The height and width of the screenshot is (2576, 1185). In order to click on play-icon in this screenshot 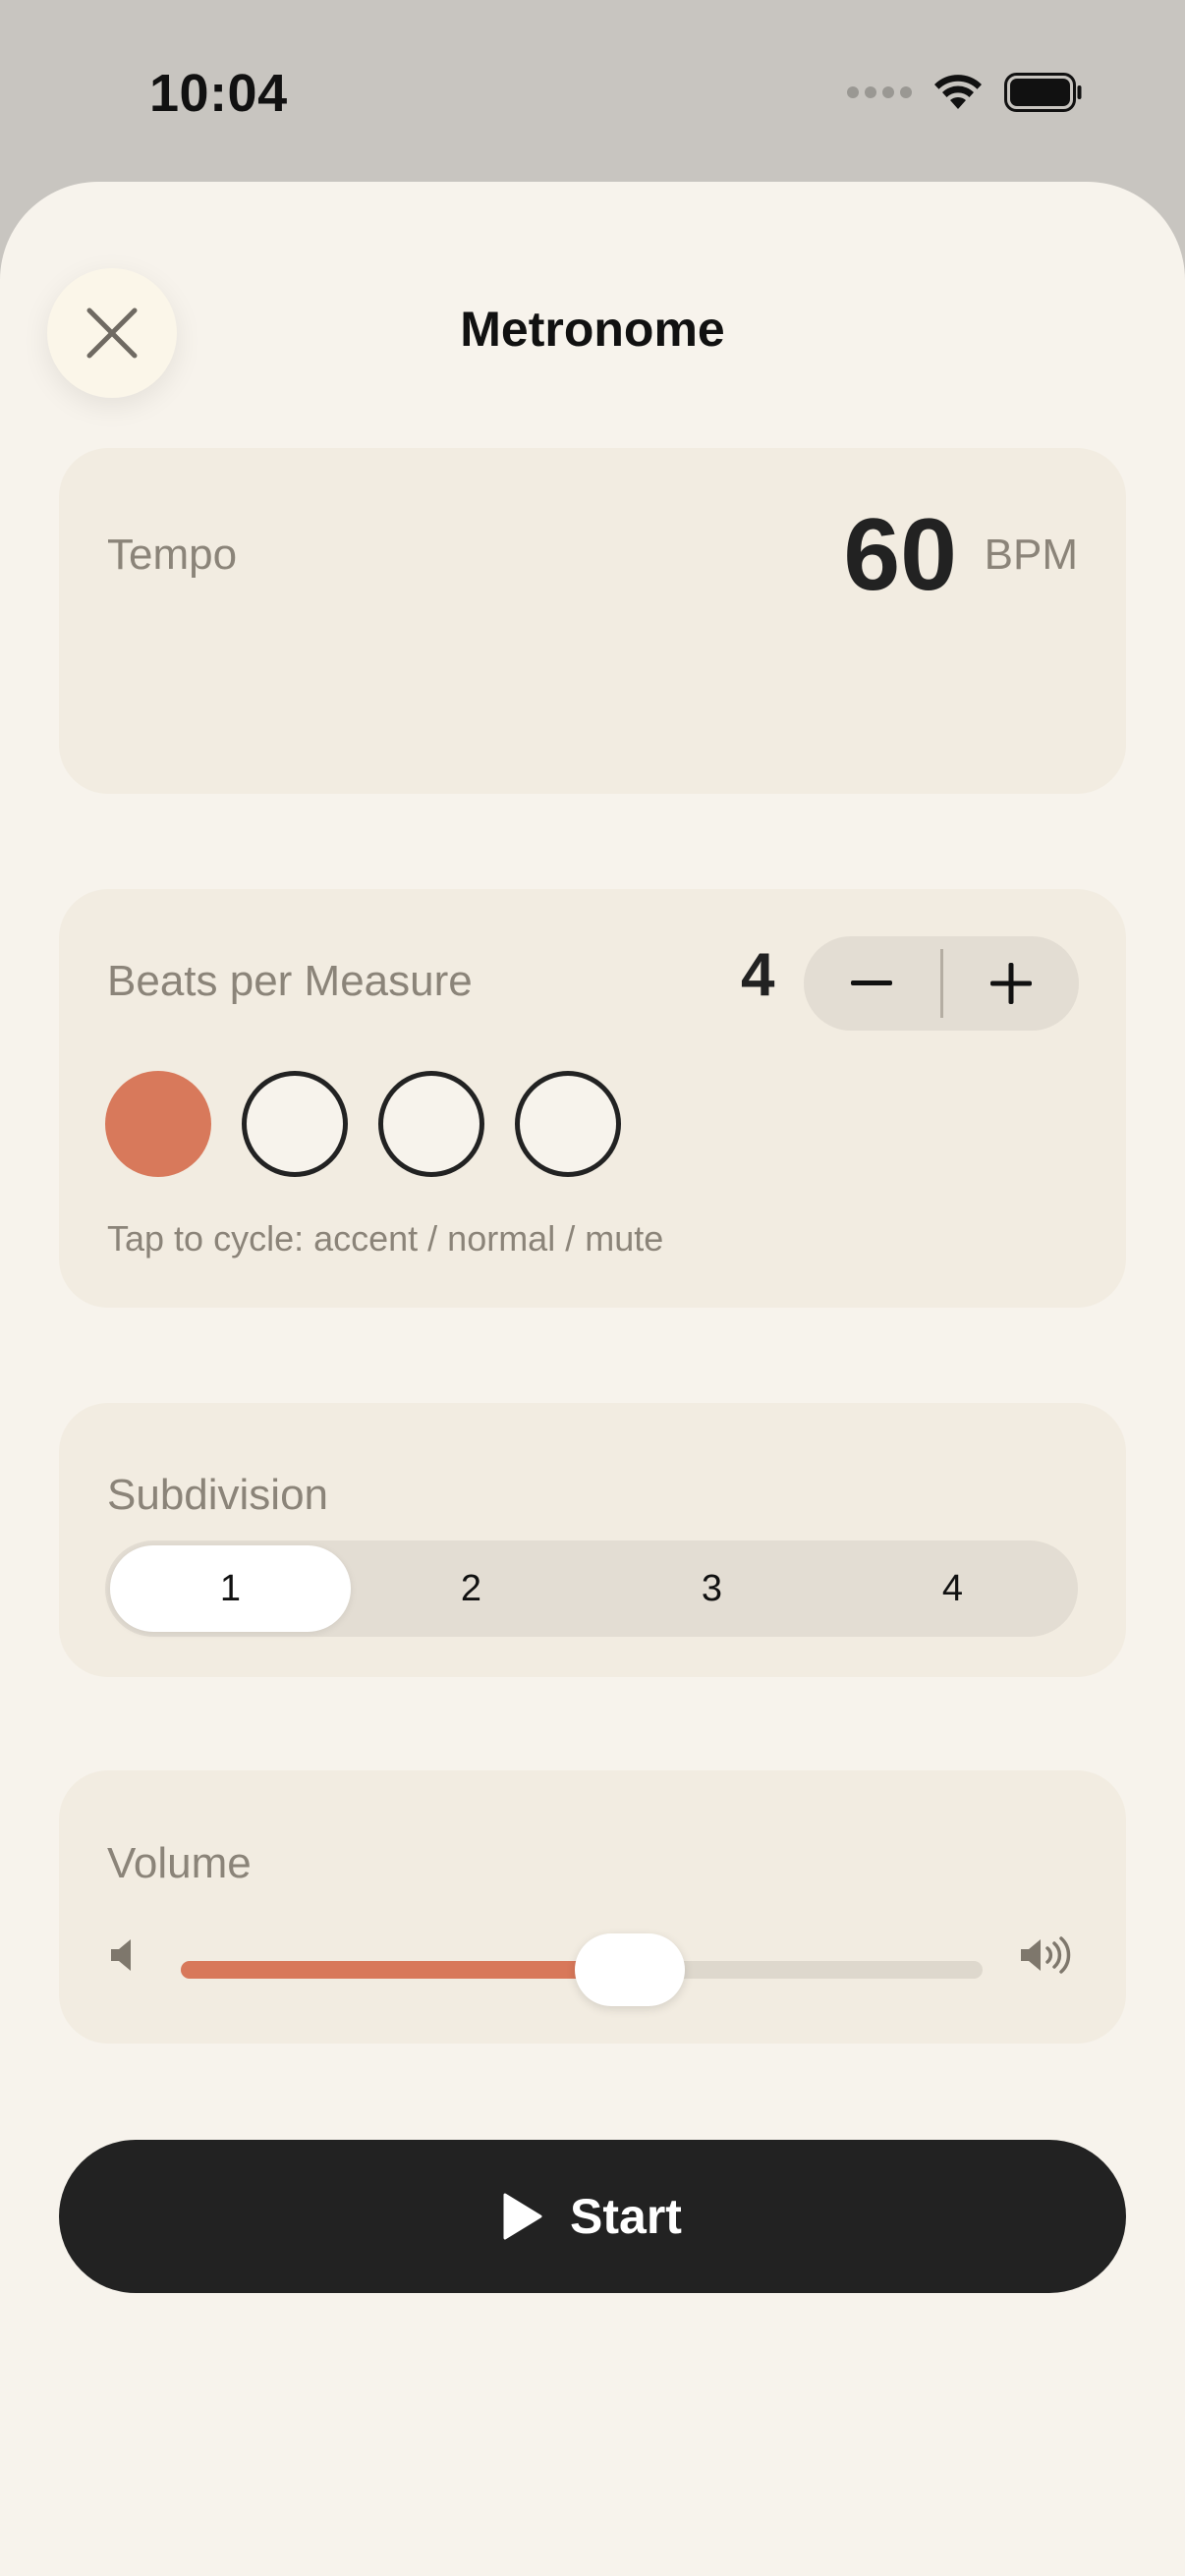, I will do `click(523, 2216)`.